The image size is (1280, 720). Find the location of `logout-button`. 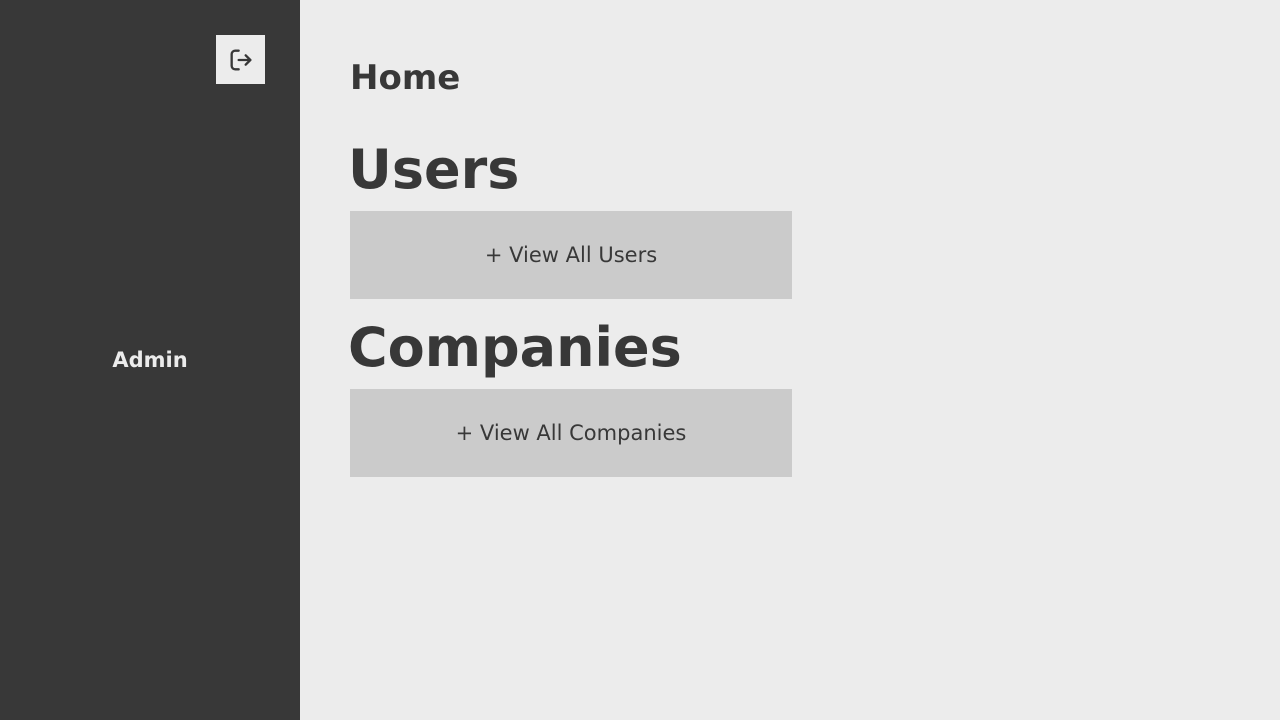

logout-button is located at coordinates (240, 59).